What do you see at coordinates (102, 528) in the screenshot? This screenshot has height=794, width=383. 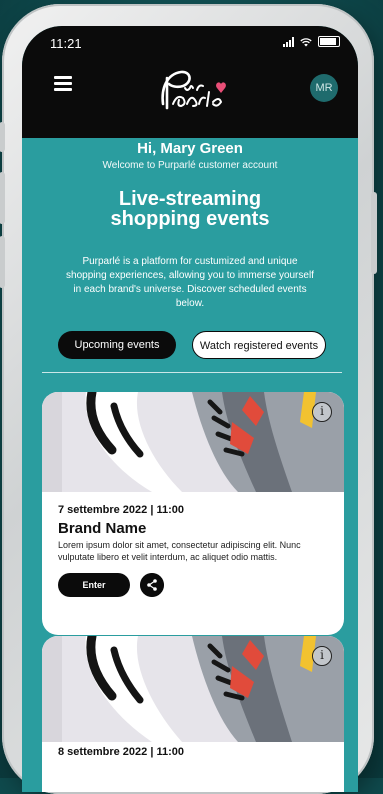 I see `event-brand-name: Brand Name` at bounding box center [102, 528].